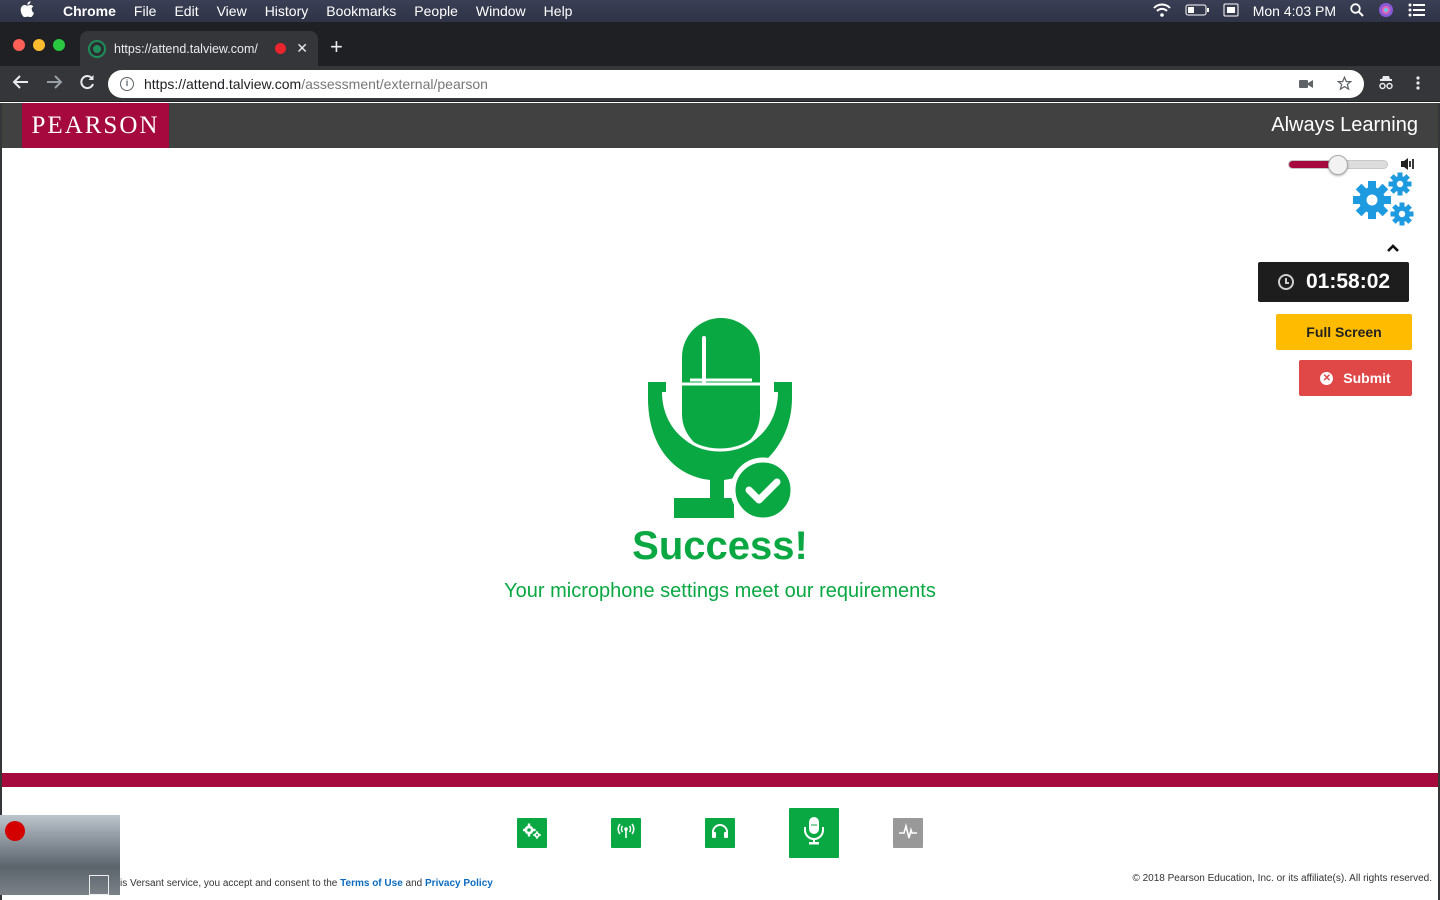 The width and height of the screenshot is (1440, 900). What do you see at coordinates (54, 84) in the screenshot?
I see `forward-arrow-icon` at bounding box center [54, 84].